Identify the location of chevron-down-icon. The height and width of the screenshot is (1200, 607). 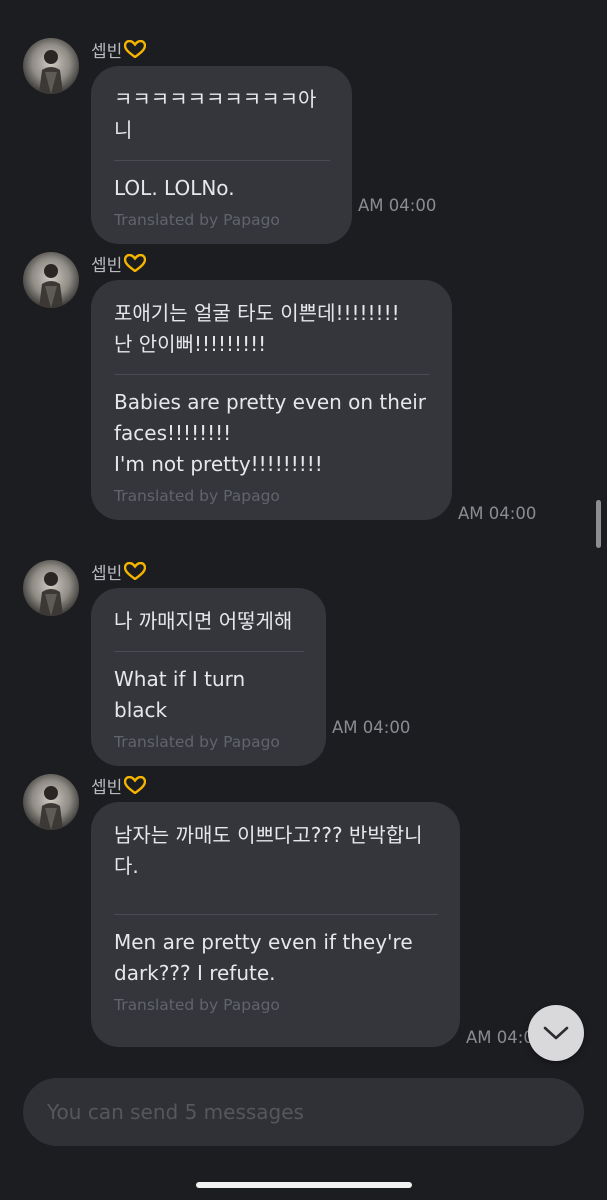
(556, 1033).